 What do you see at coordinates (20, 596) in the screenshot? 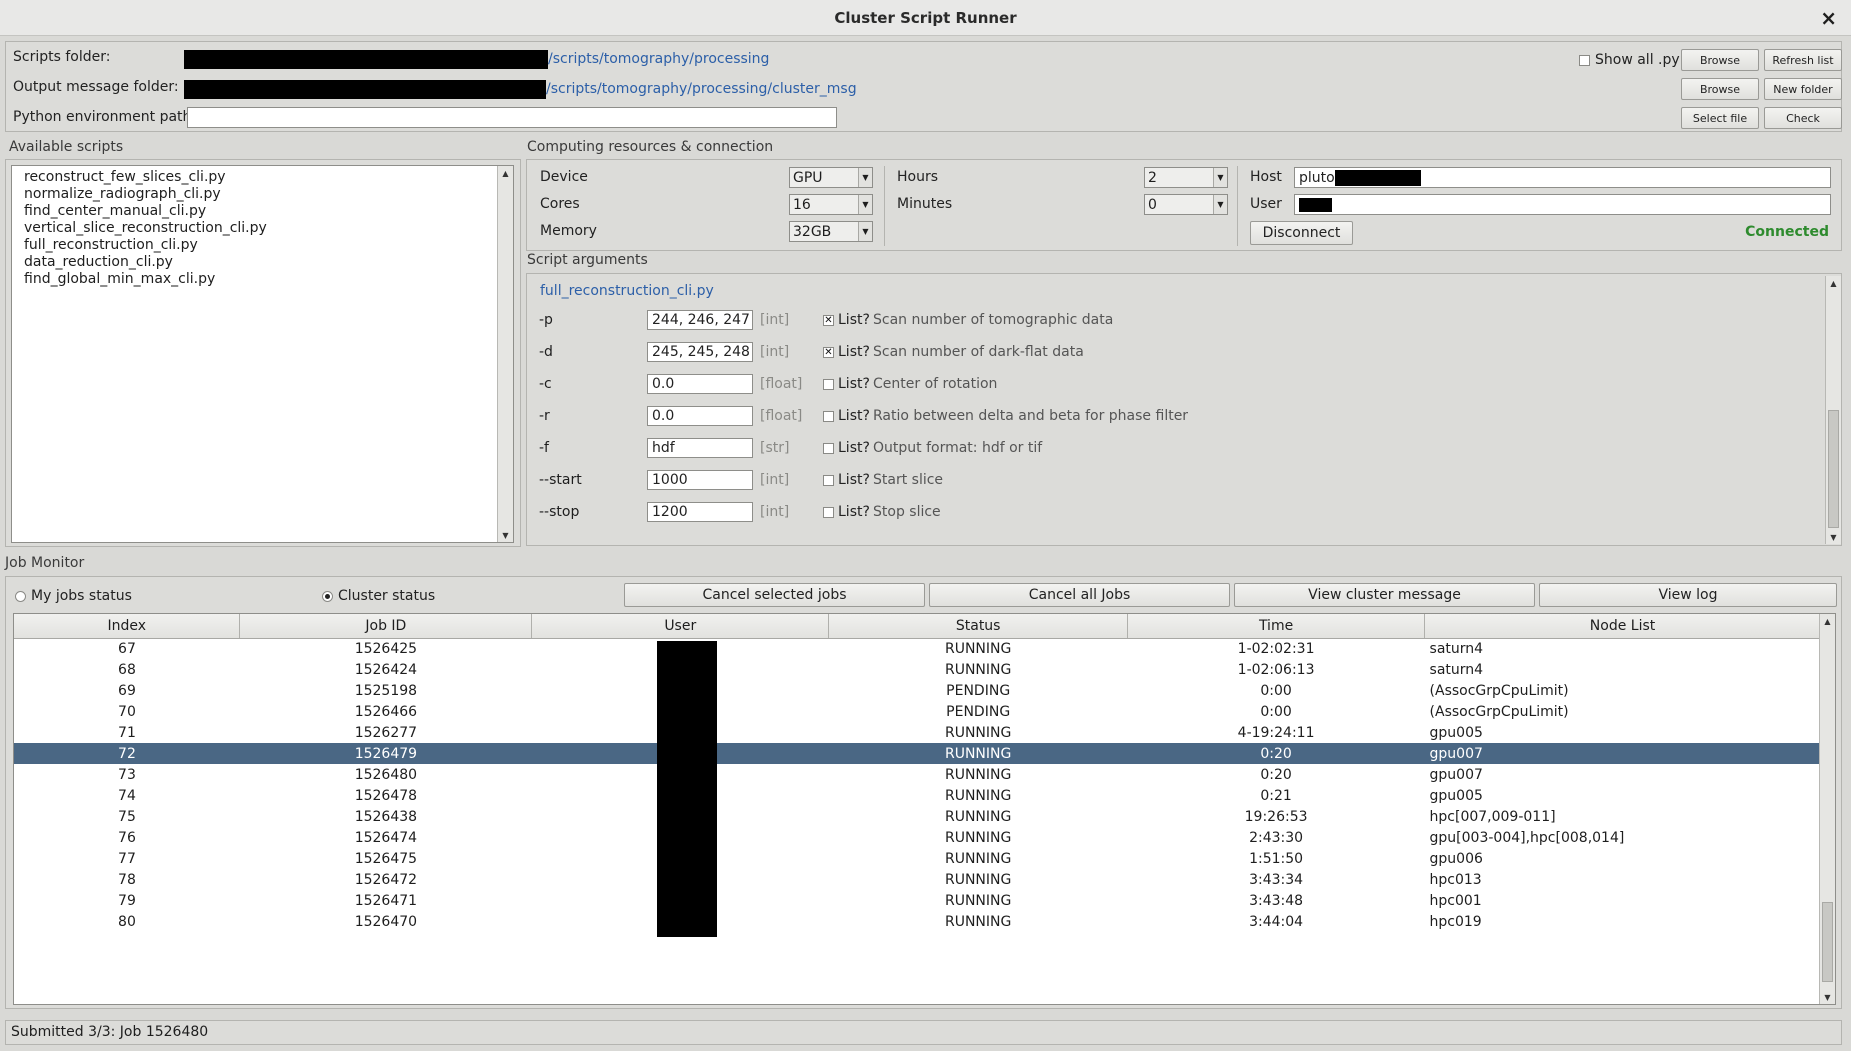
I see `my-jobs-radio-button` at bounding box center [20, 596].